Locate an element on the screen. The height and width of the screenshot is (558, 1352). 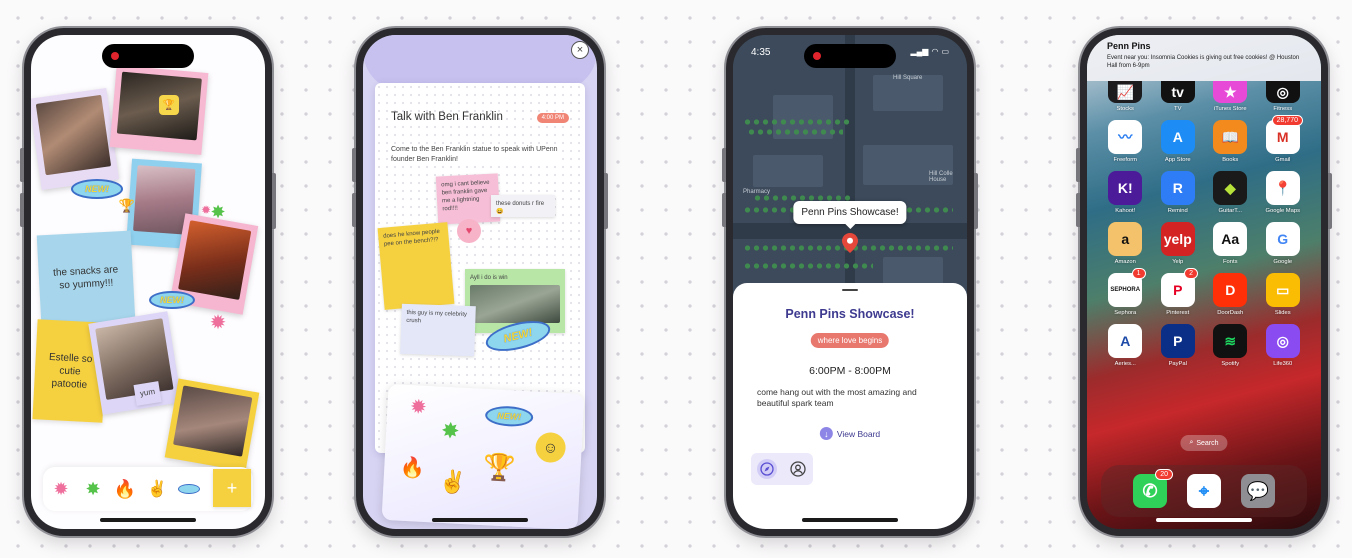
add-note-button: + is located at coordinates (232, 488).